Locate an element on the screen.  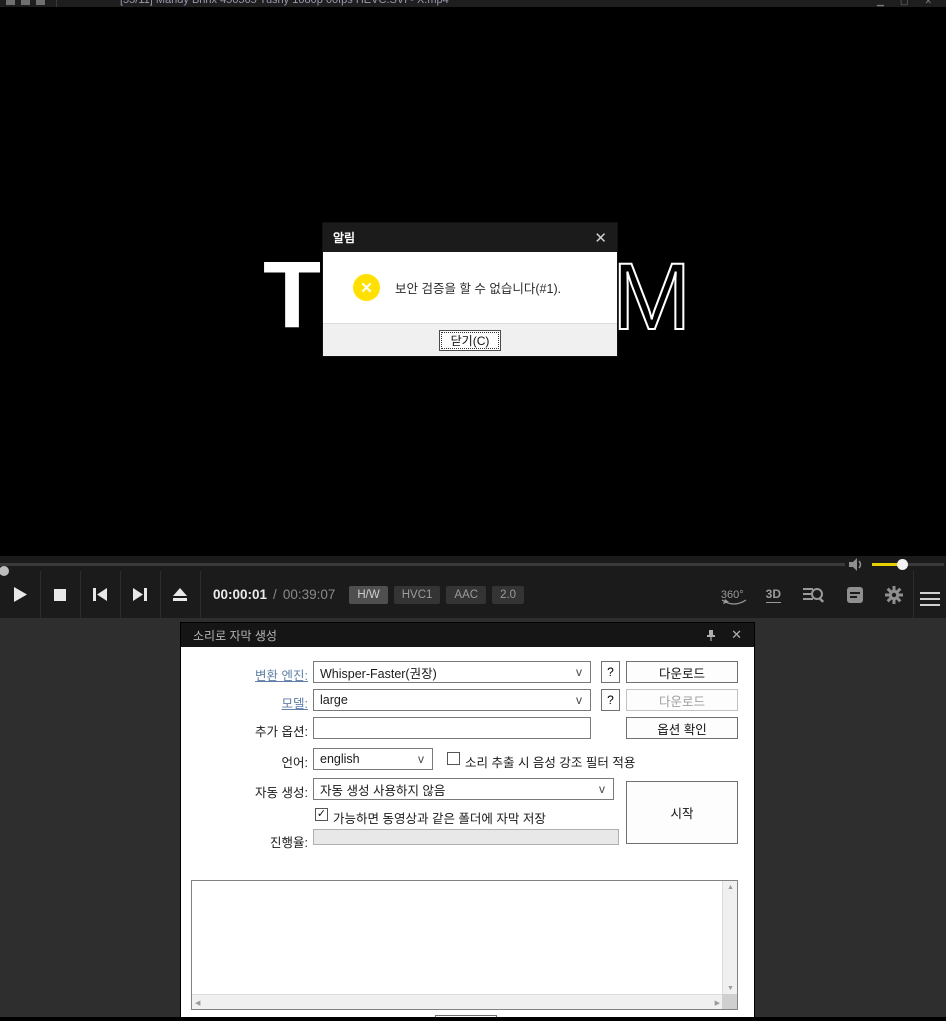
alert-dialog: 알림 ✕ ✕ 보안 검증을 할 수 없습니다(#1). 닫기(C) is located at coordinates (470, 289).